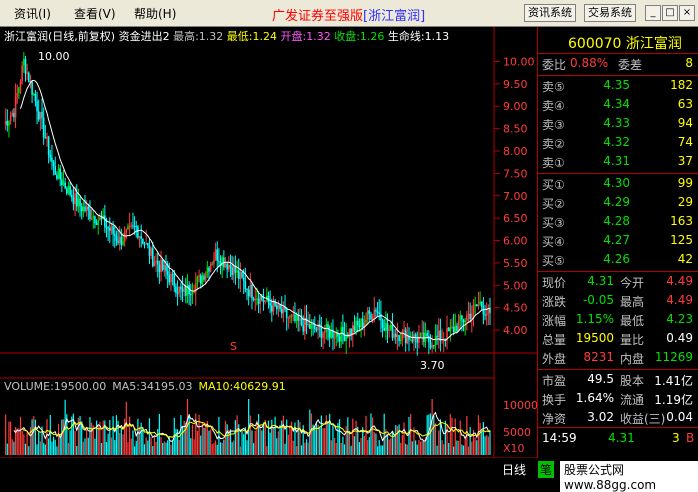 The height and width of the screenshot is (492, 698). Describe the element at coordinates (670, 13) in the screenshot. I see `maximize-icon: □` at that location.